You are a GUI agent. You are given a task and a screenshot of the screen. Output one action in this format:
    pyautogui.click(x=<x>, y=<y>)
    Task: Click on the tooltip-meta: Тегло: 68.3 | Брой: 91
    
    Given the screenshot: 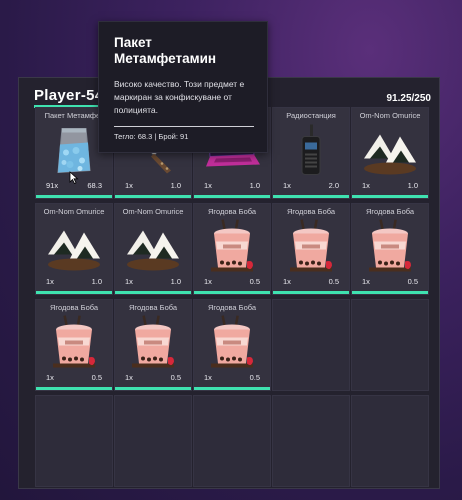 What is the action you would take?
    pyautogui.click(x=151, y=136)
    